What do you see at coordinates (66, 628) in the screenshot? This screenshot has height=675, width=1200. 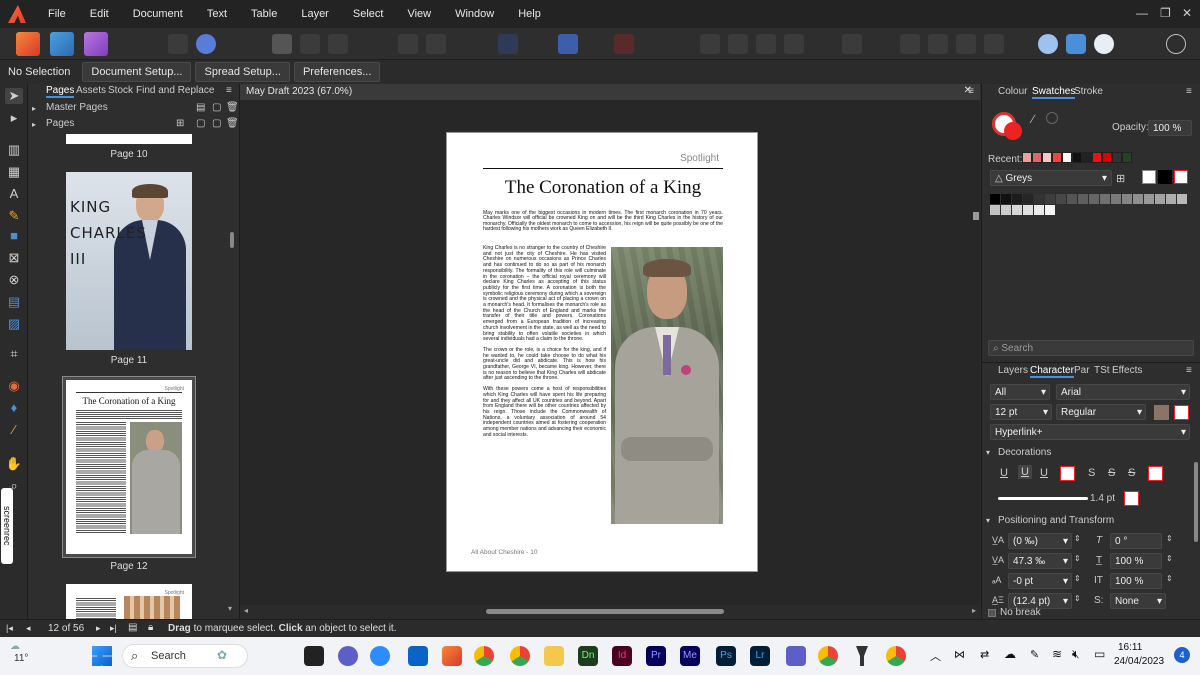 I see `page-counter: 12 of 56` at bounding box center [66, 628].